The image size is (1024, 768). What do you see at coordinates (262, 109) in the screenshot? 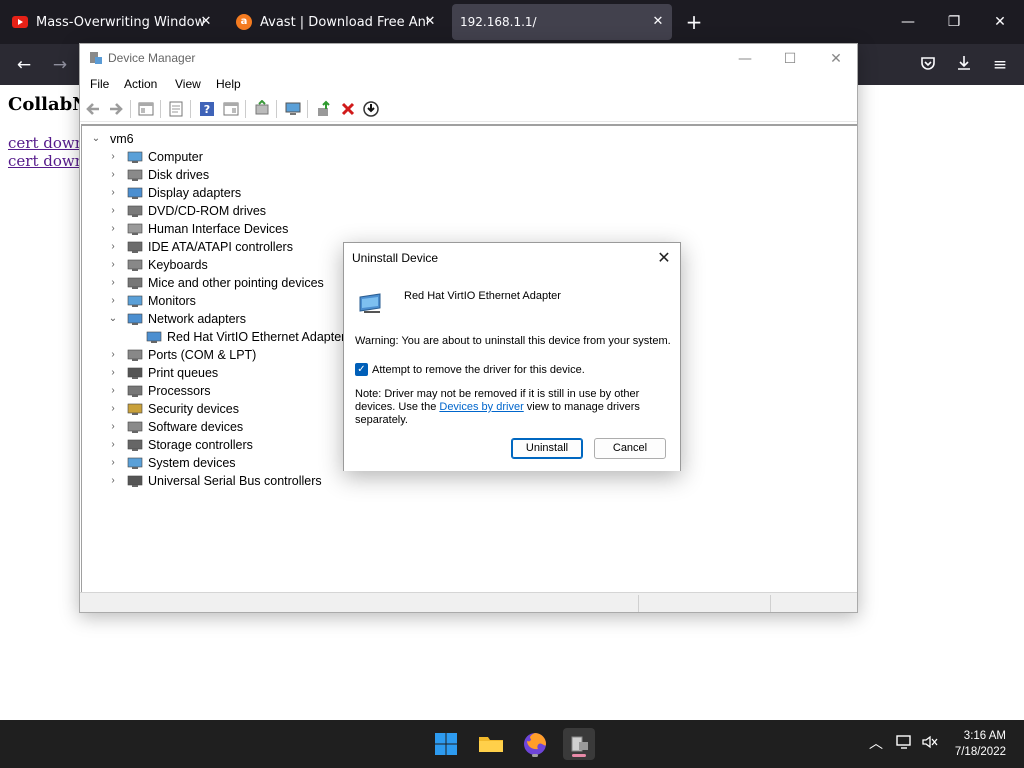
I see `scan-hardware-icon` at bounding box center [262, 109].